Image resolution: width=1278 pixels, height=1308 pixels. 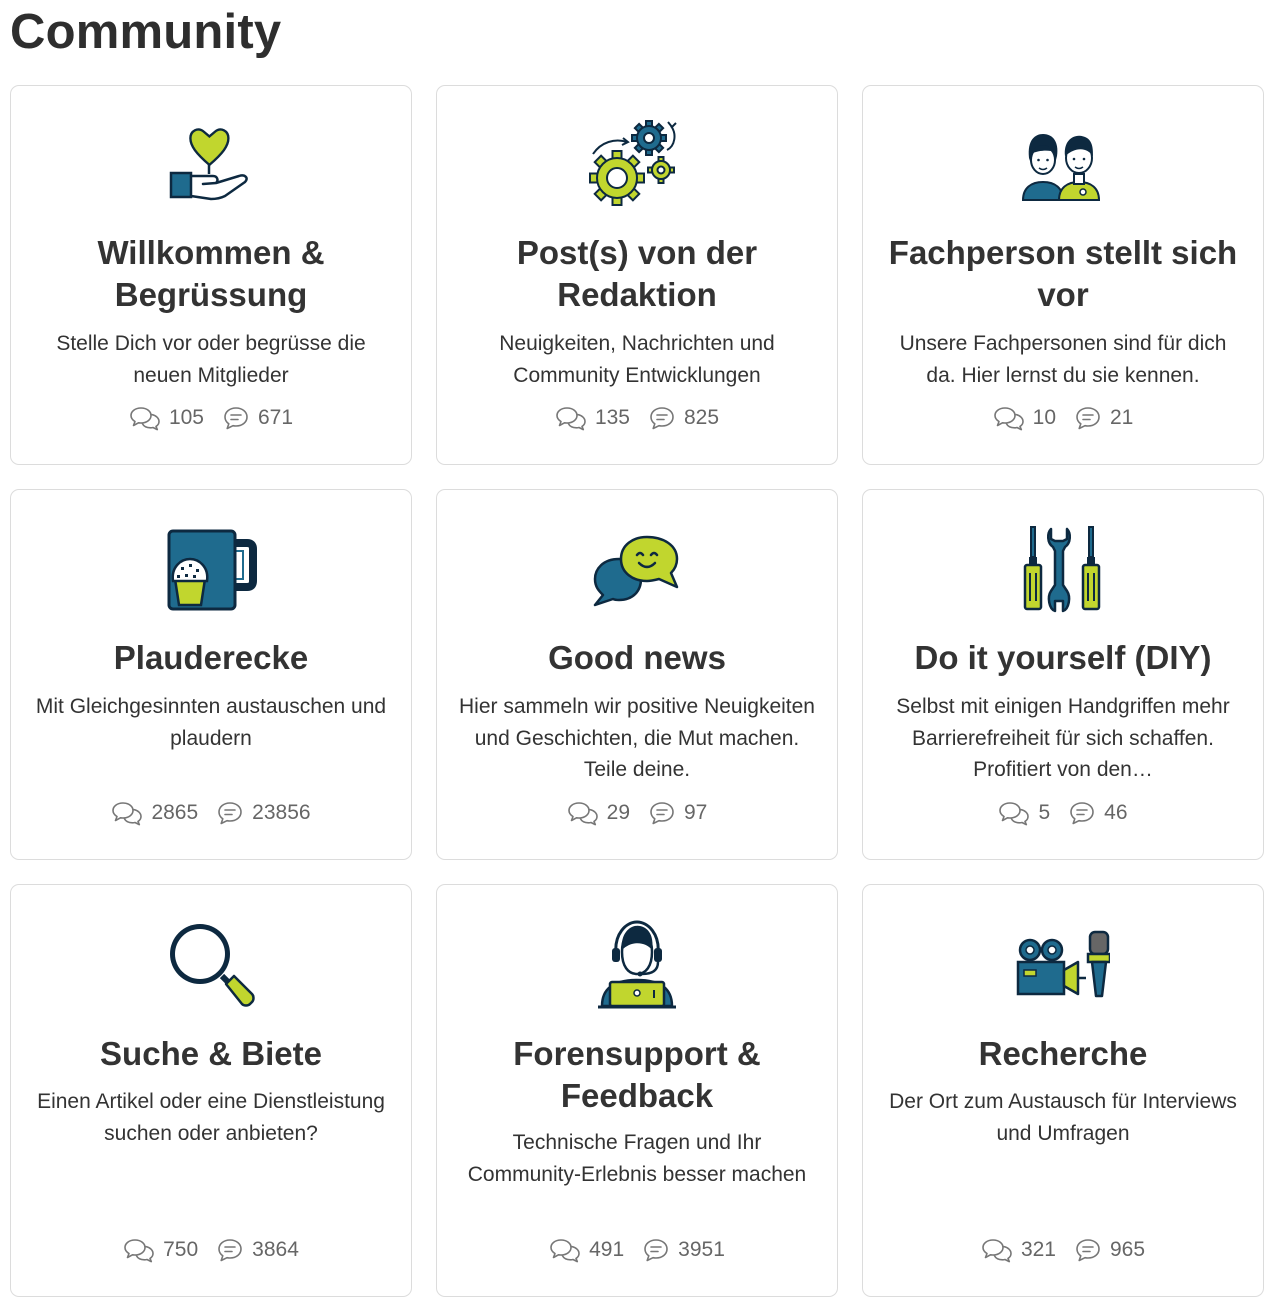 What do you see at coordinates (175, 812) in the screenshot?
I see `topics-count: 2865` at bounding box center [175, 812].